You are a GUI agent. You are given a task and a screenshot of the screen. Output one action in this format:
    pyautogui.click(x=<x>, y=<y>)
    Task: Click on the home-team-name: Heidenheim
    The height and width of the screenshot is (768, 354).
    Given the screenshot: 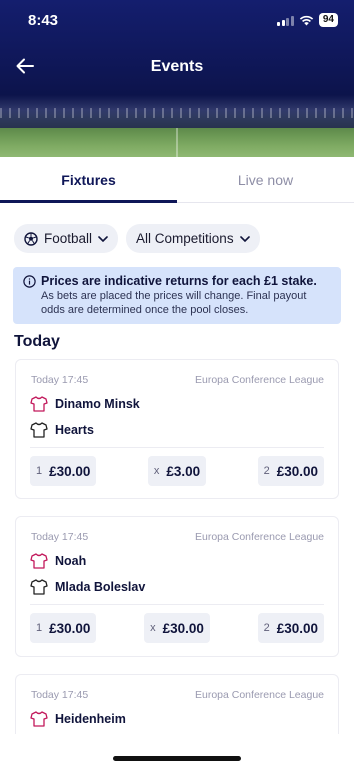 What is the action you would take?
    pyautogui.click(x=90, y=719)
    